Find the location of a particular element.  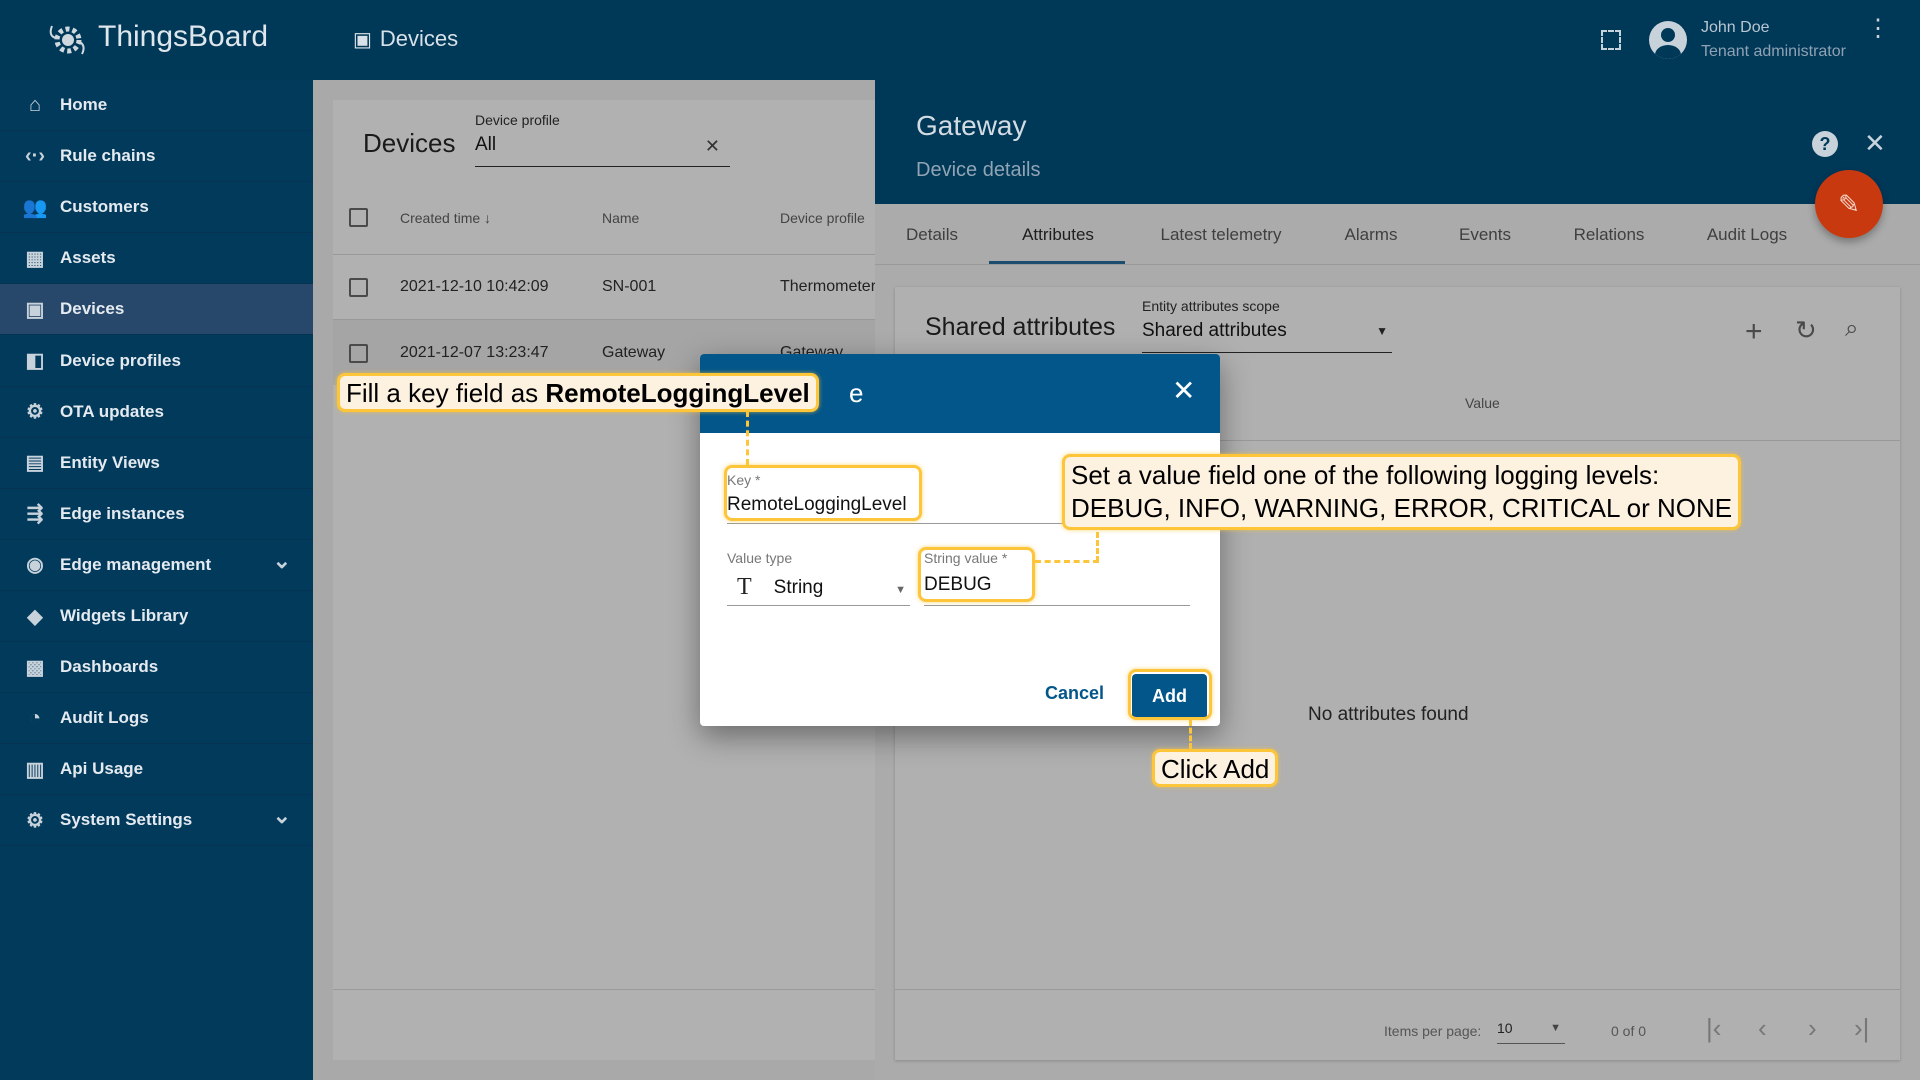

tab-details: Details is located at coordinates (932, 235).